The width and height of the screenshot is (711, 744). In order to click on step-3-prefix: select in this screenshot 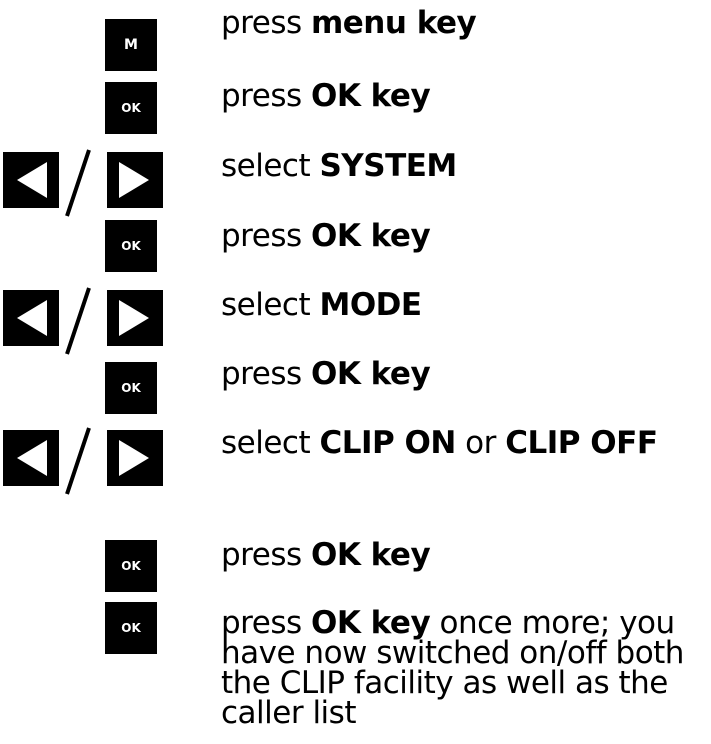, I will do `click(270, 166)`.